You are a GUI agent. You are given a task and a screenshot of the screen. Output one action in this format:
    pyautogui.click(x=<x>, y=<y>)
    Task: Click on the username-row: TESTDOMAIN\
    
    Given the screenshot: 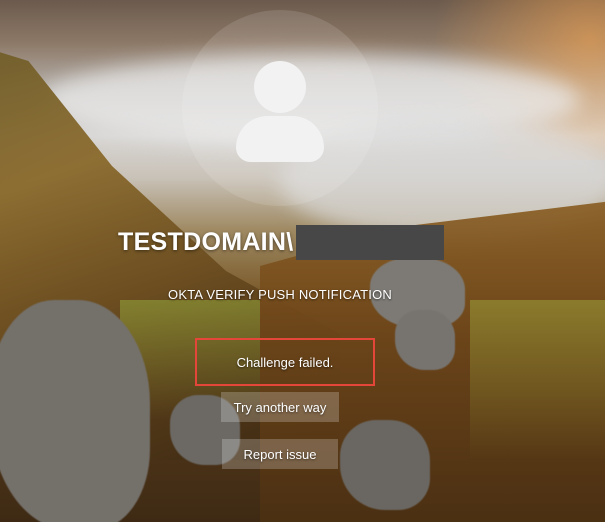 What is the action you would take?
    pyautogui.click(x=281, y=242)
    